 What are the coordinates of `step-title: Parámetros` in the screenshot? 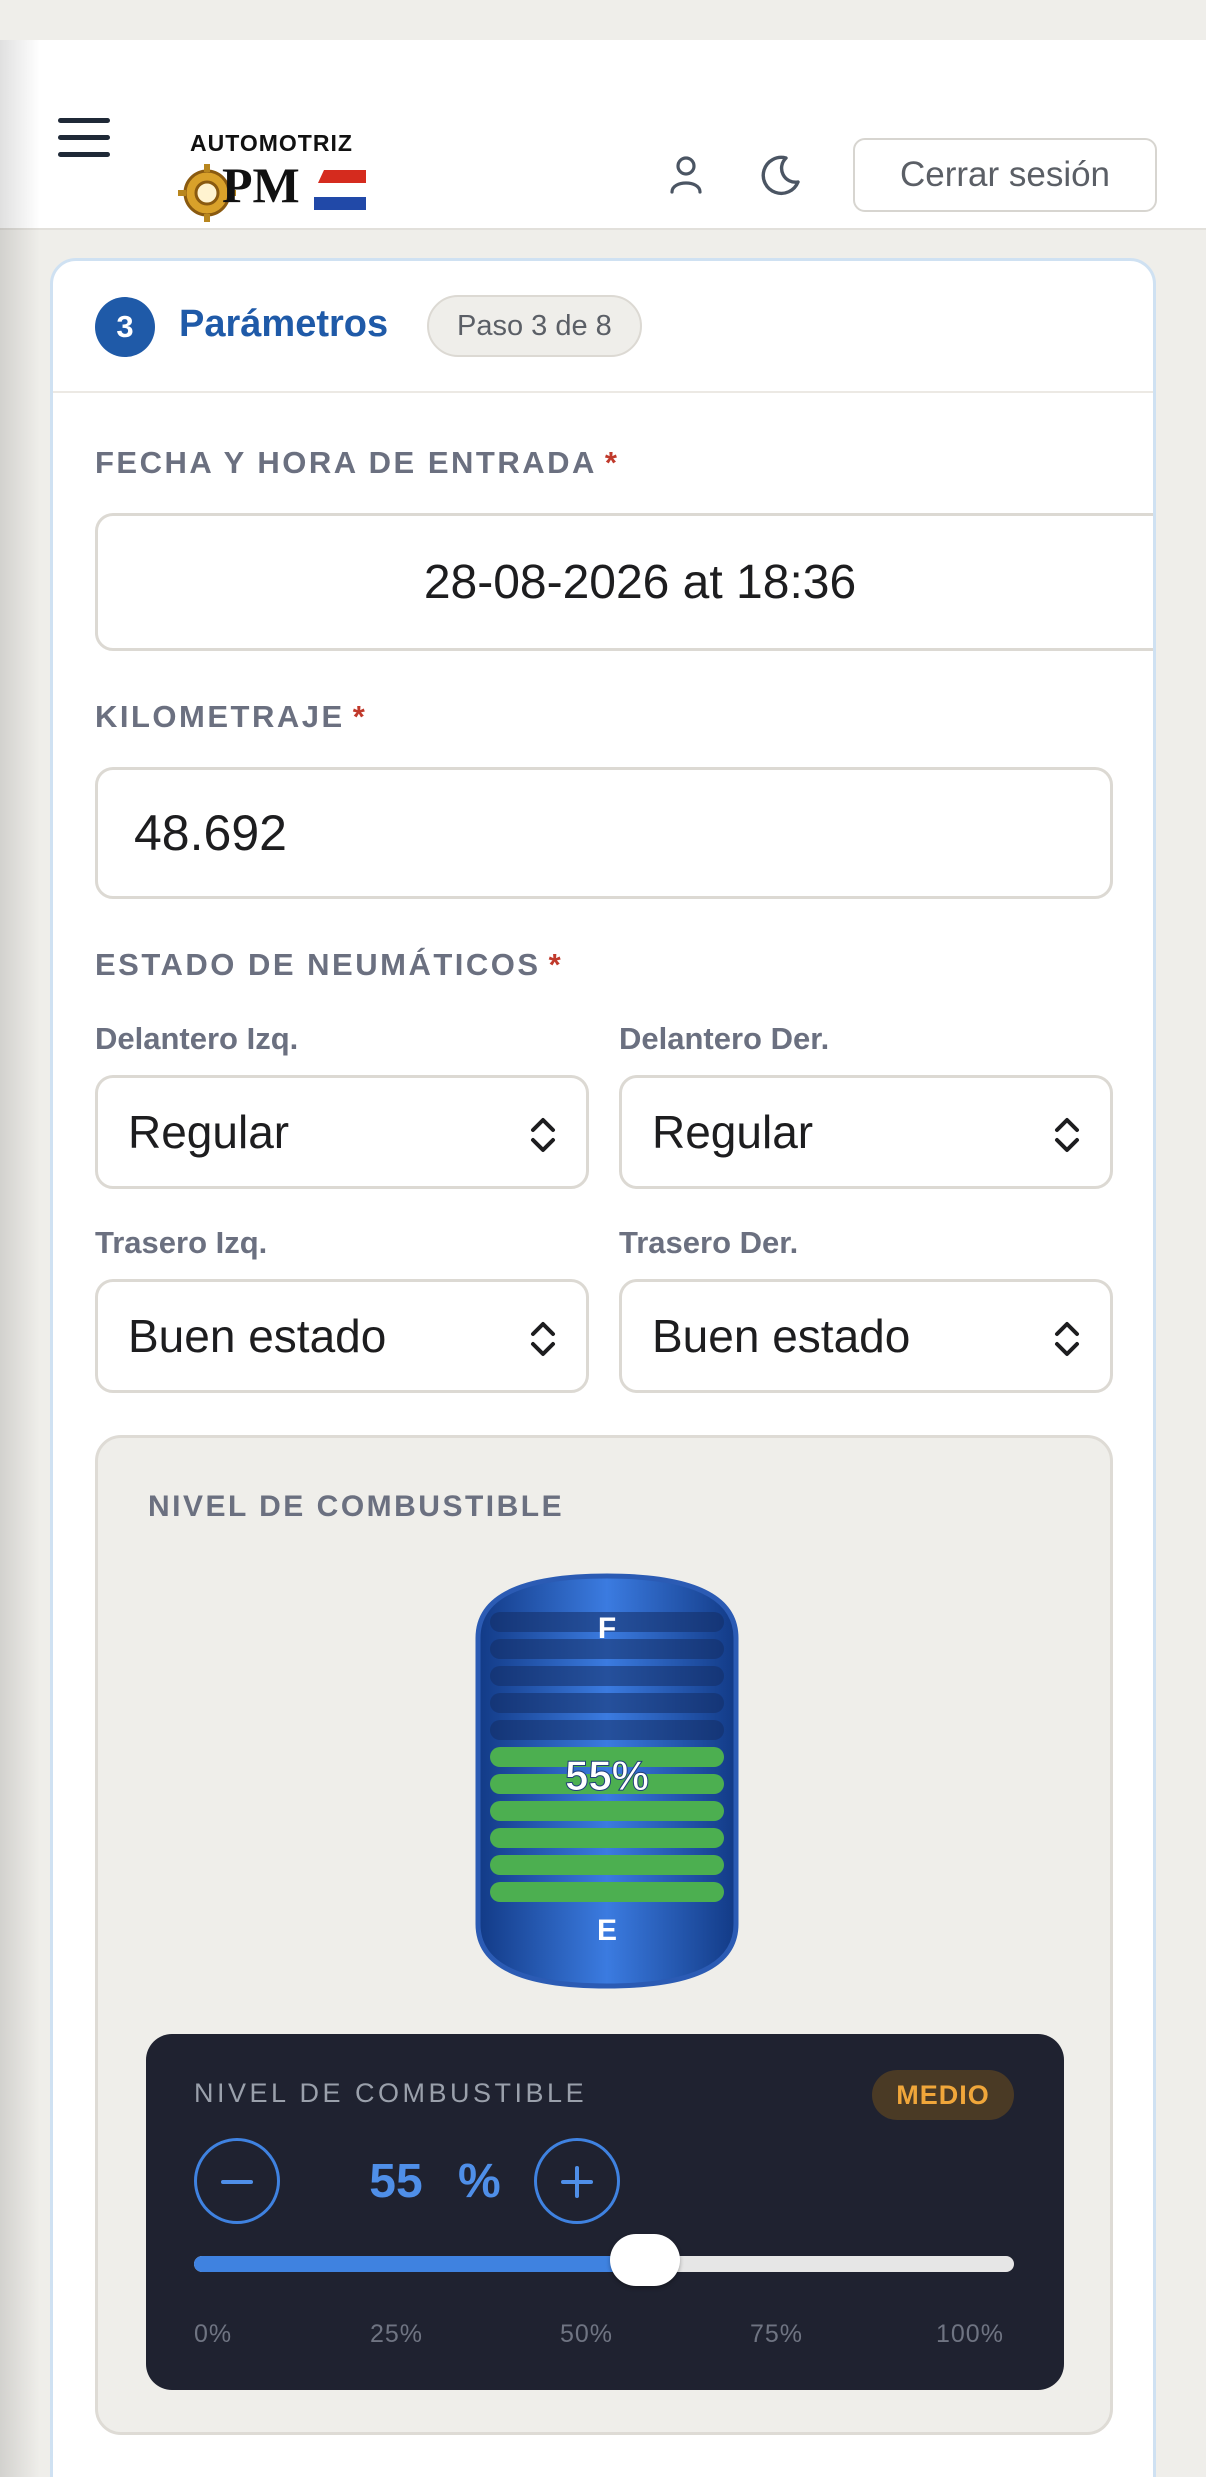 It's located at (284, 324).